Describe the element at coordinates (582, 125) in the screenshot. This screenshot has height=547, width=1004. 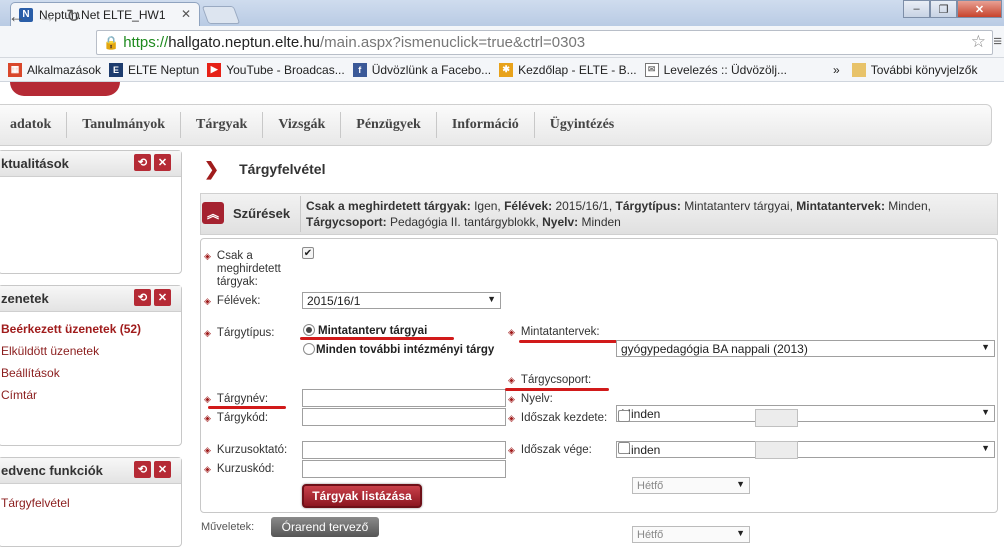
I see `menu-item-ugyintezes: Ügyintézés` at that location.